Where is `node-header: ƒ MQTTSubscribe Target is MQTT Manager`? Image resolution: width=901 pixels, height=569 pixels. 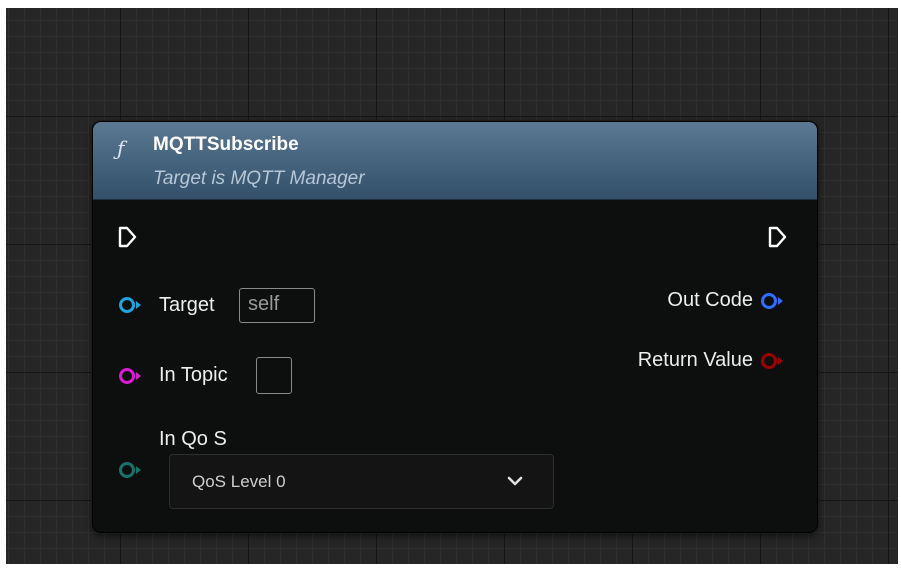 node-header: ƒ MQTTSubscribe Target is MQTT Manager is located at coordinates (455, 161).